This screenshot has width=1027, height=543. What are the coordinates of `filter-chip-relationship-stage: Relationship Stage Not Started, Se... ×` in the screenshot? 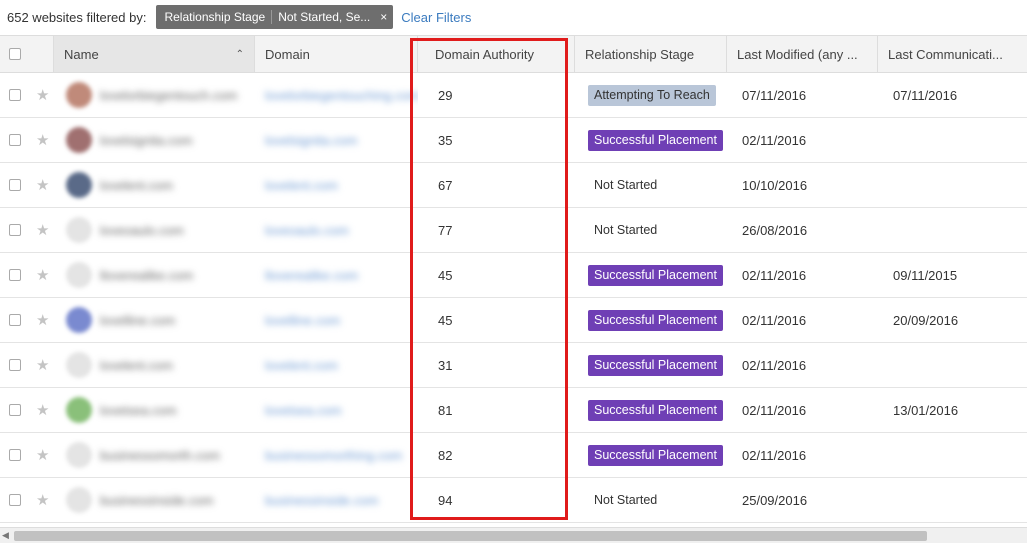 It's located at (275, 17).